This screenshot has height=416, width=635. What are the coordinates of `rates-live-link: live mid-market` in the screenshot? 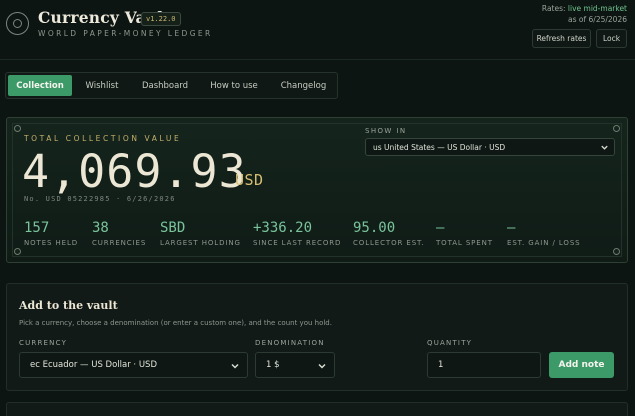 It's located at (597, 8).